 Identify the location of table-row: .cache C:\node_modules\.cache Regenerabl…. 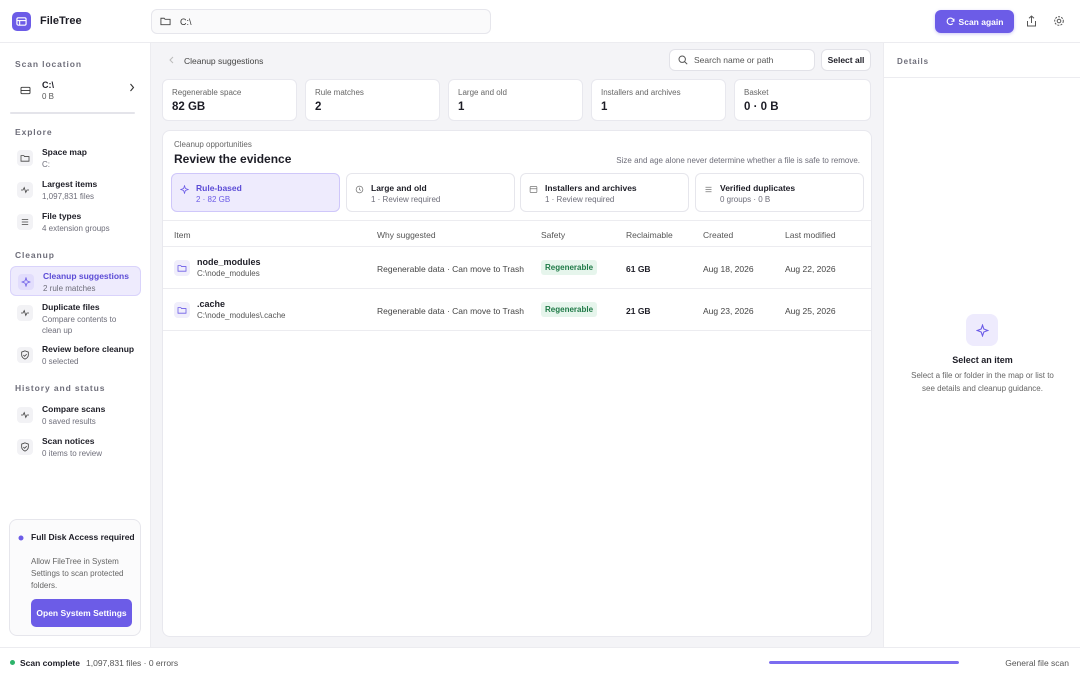
(517, 310).